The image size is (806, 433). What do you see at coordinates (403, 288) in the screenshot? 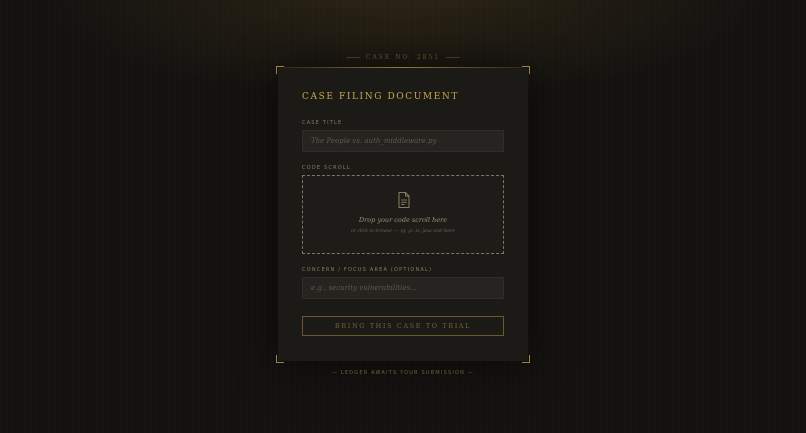
I see `concern-input` at bounding box center [403, 288].